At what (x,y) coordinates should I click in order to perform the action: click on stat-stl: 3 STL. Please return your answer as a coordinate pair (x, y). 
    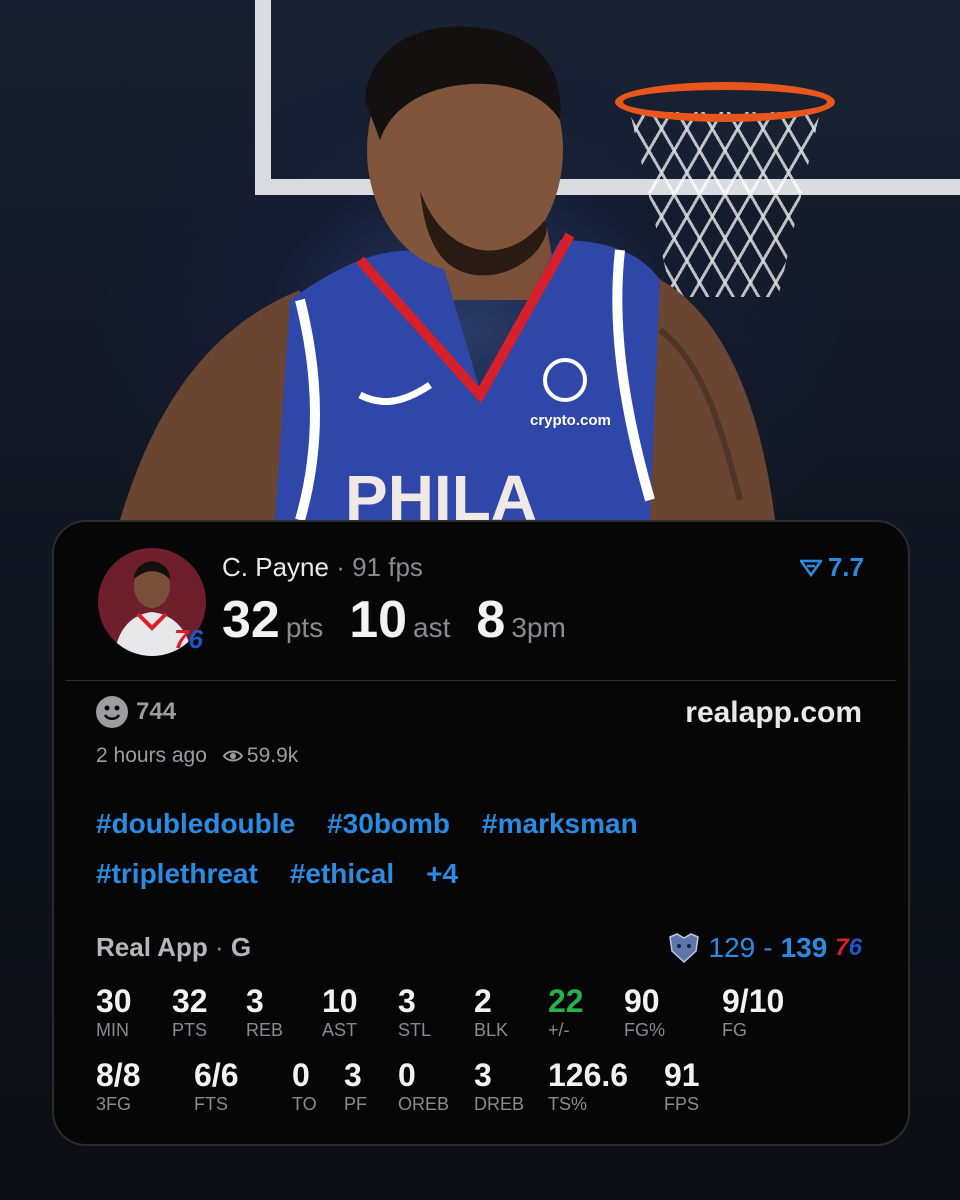
    Looking at the image, I should click on (414, 1013).